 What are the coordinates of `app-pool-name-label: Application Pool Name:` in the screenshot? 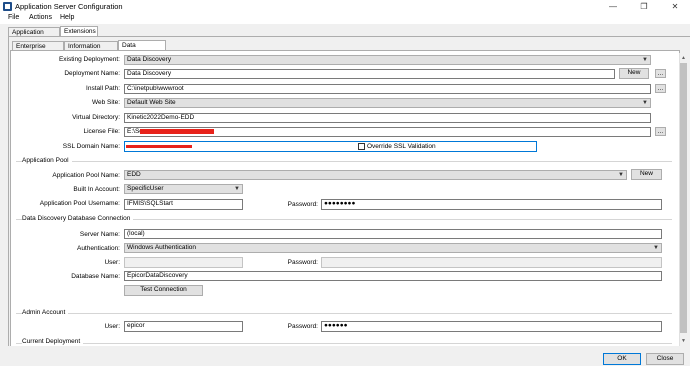 It's located at (86, 175).